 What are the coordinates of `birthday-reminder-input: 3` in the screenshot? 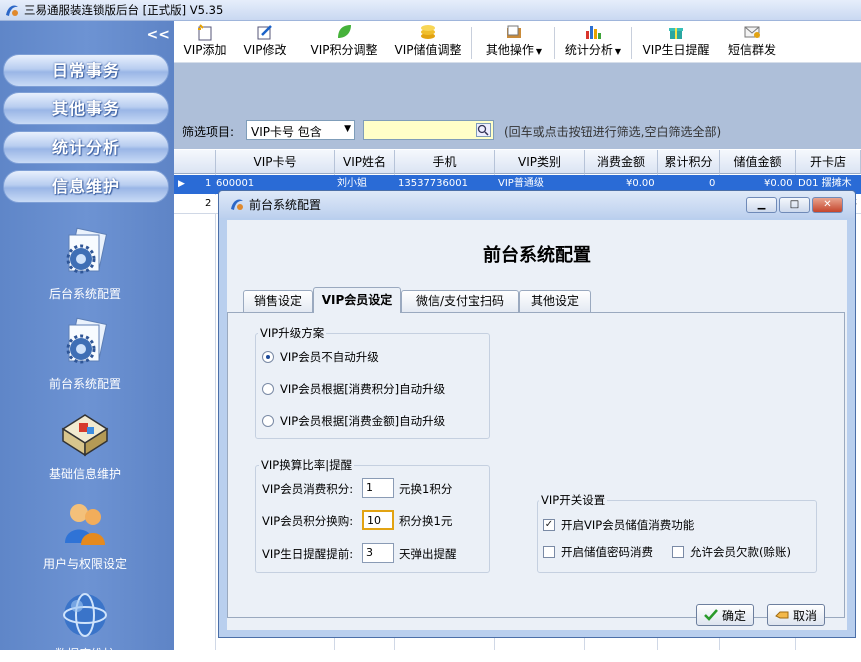 It's located at (378, 553).